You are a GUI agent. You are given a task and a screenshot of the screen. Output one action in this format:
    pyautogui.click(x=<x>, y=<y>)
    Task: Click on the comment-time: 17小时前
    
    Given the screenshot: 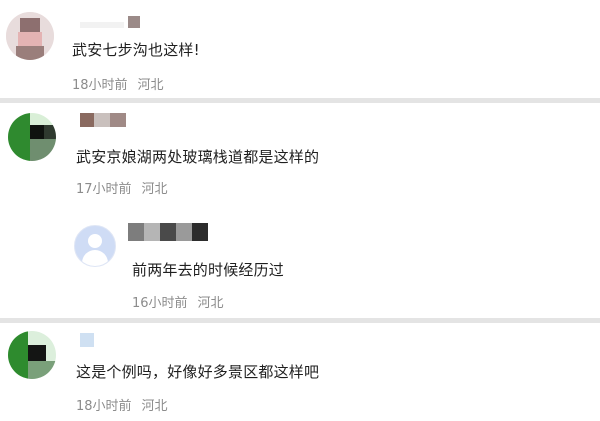 What is the action you would take?
    pyautogui.click(x=104, y=189)
    